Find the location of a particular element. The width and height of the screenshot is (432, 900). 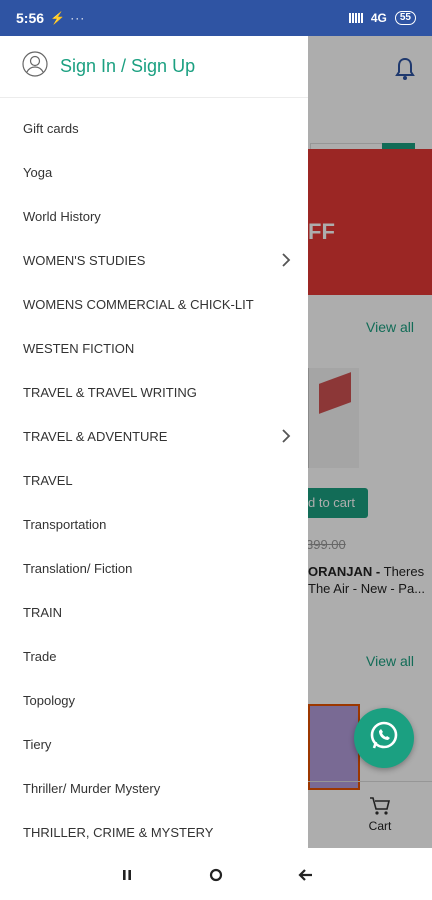

signin-header: Sign In / Sign Up is located at coordinates (154, 67).